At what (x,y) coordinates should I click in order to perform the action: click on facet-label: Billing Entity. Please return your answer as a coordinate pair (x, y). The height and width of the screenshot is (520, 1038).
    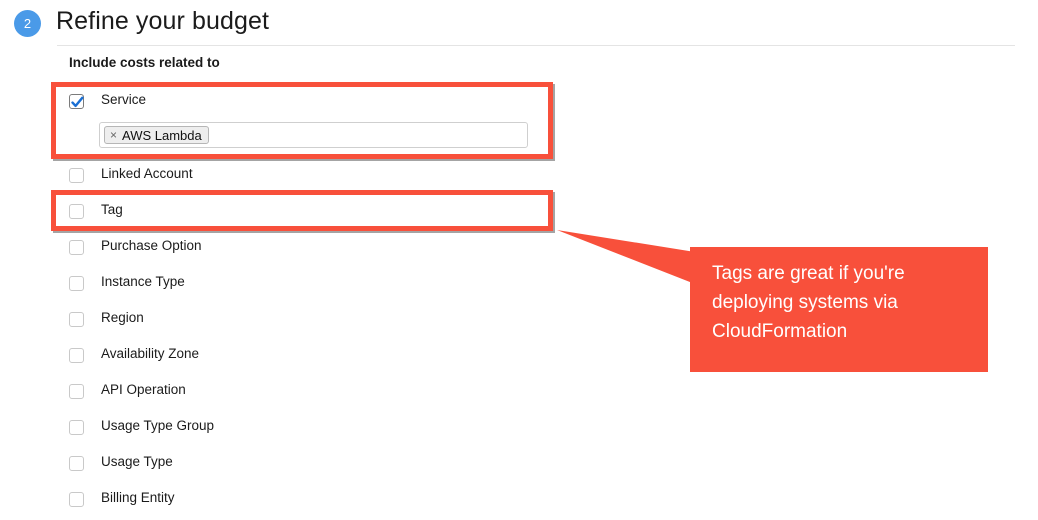
    Looking at the image, I should click on (138, 497).